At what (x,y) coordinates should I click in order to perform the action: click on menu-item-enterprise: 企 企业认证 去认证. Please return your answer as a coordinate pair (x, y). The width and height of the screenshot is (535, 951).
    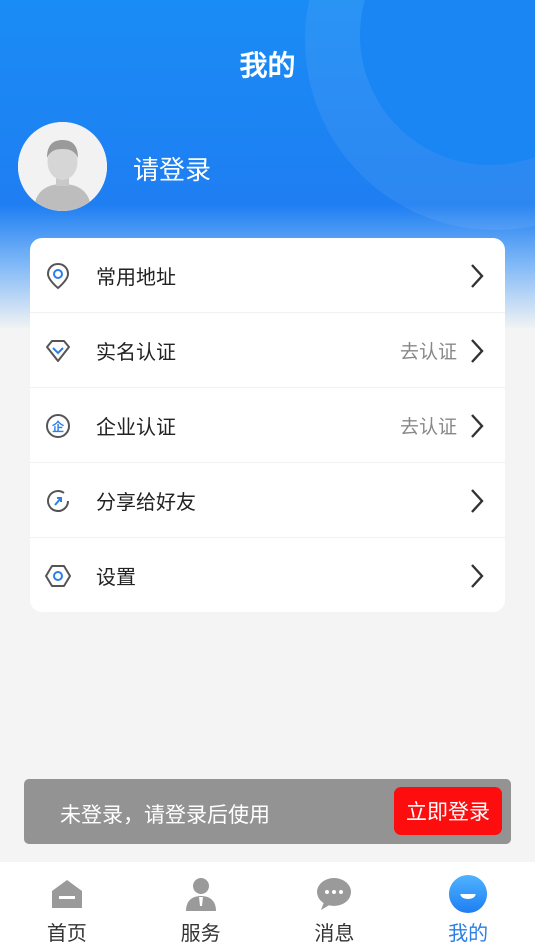
    Looking at the image, I should click on (267, 425).